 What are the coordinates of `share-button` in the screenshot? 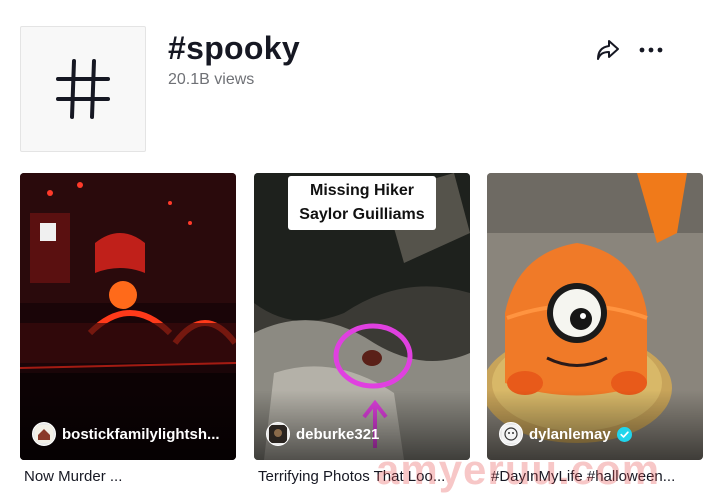 It's located at (608, 50).